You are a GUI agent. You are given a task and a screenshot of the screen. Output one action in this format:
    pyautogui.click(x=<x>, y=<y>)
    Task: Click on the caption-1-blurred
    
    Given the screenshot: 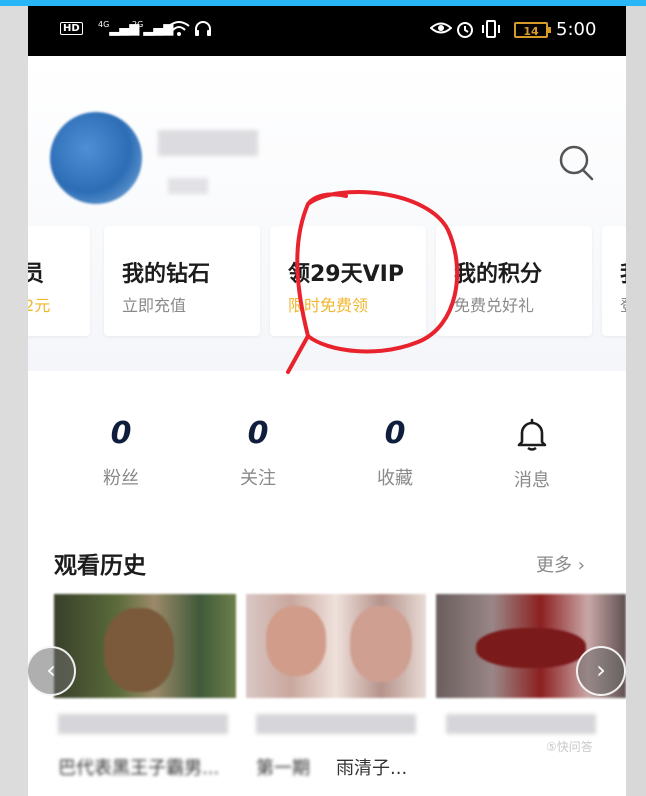 What is the action you would take?
    pyautogui.click(x=143, y=724)
    